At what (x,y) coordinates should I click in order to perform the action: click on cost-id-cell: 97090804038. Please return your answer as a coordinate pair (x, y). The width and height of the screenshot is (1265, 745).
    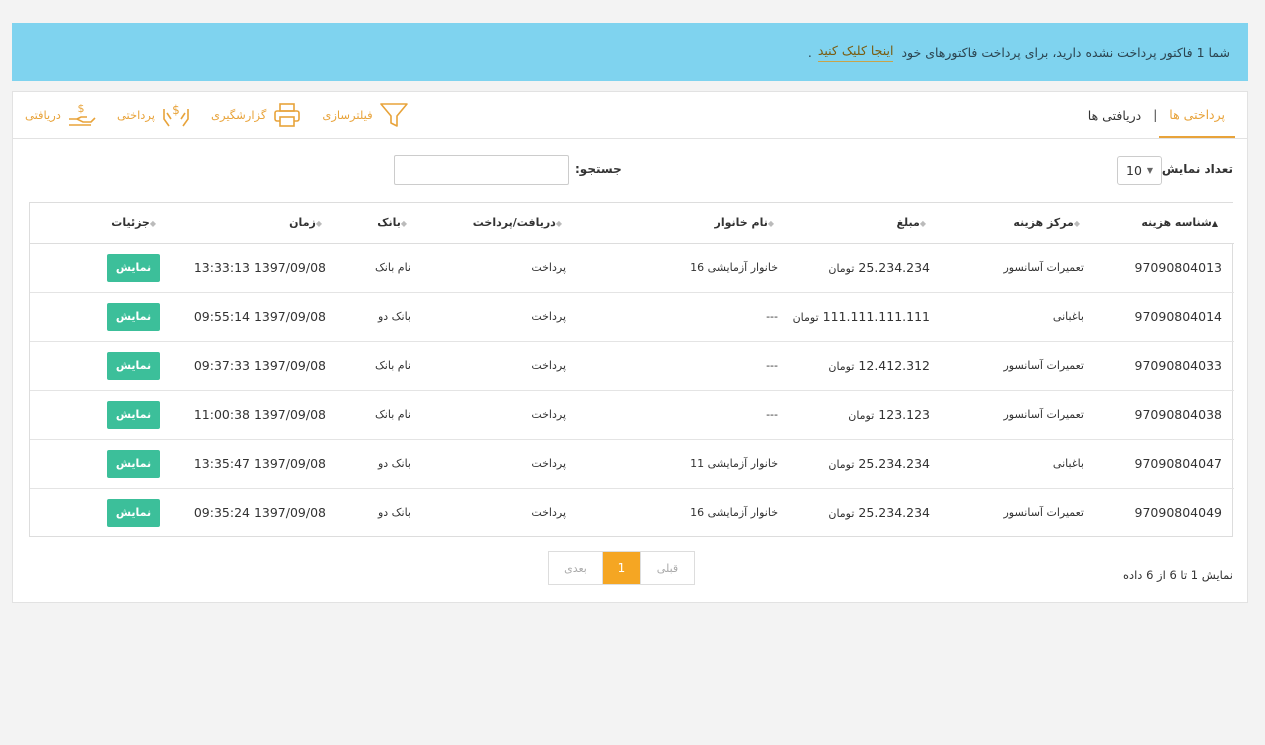
    Looking at the image, I should click on (1165, 415).